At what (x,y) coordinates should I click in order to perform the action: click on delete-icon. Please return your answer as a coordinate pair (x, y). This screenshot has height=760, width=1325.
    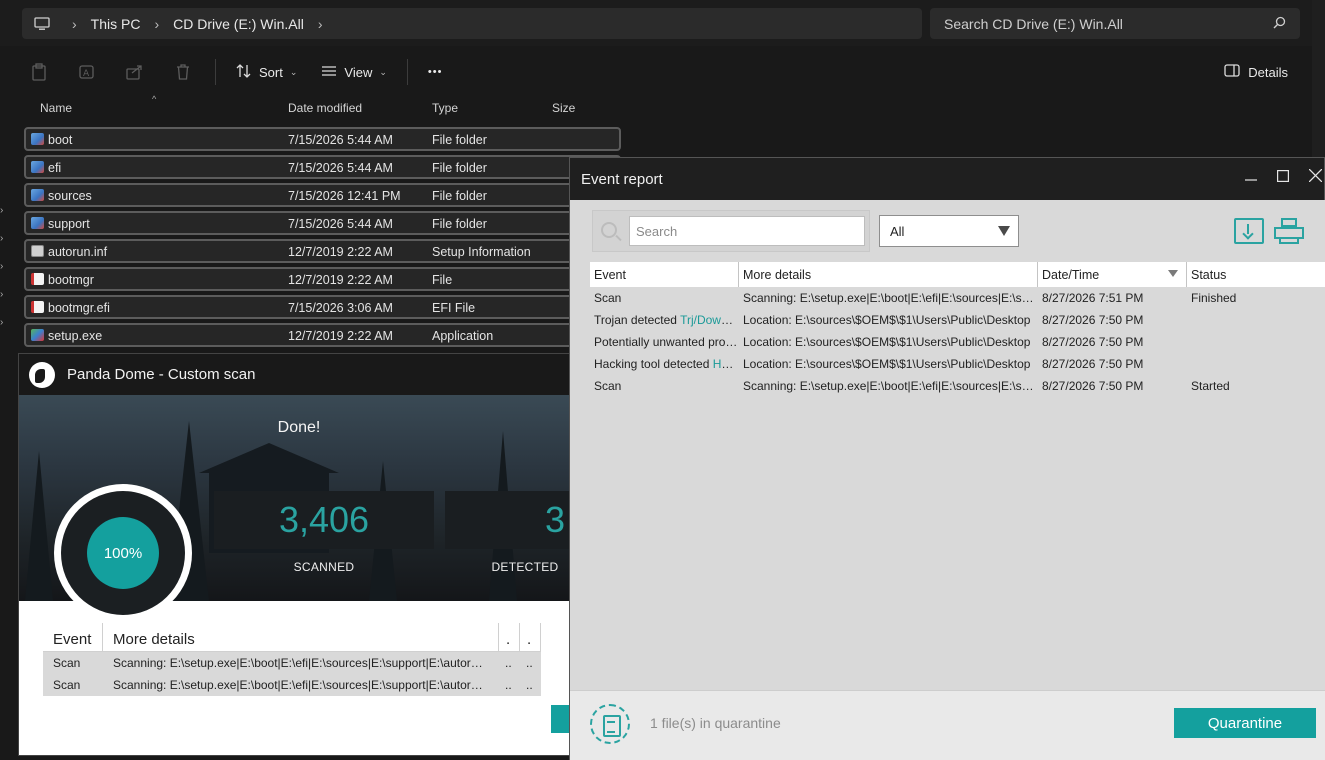
    Looking at the image, I should click on (183, 72).